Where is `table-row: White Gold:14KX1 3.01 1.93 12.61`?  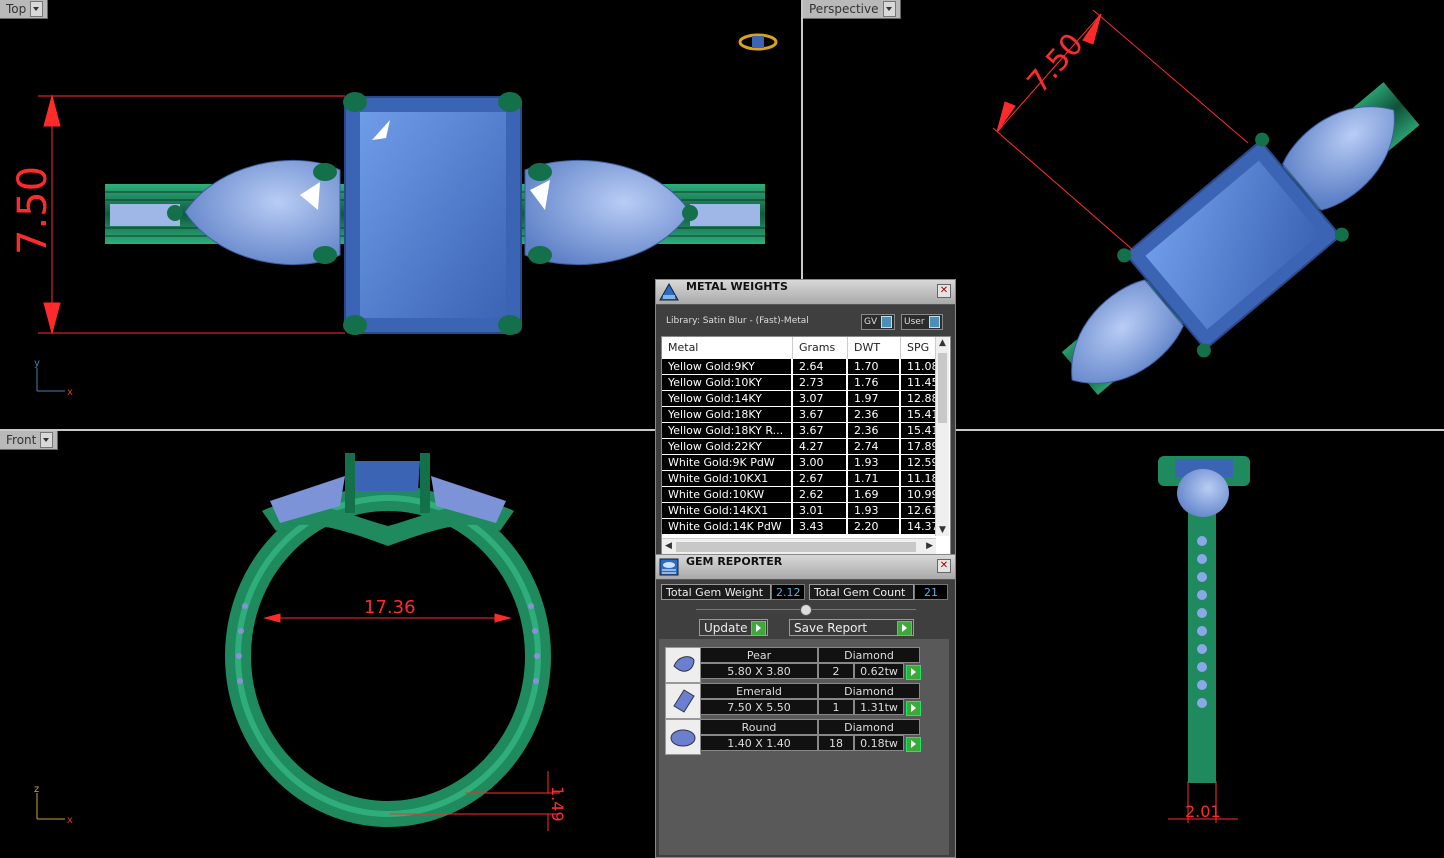
table-row: White Gold:14KX1 3.01 1.93 12.61 is located at coordinates (806, 511).